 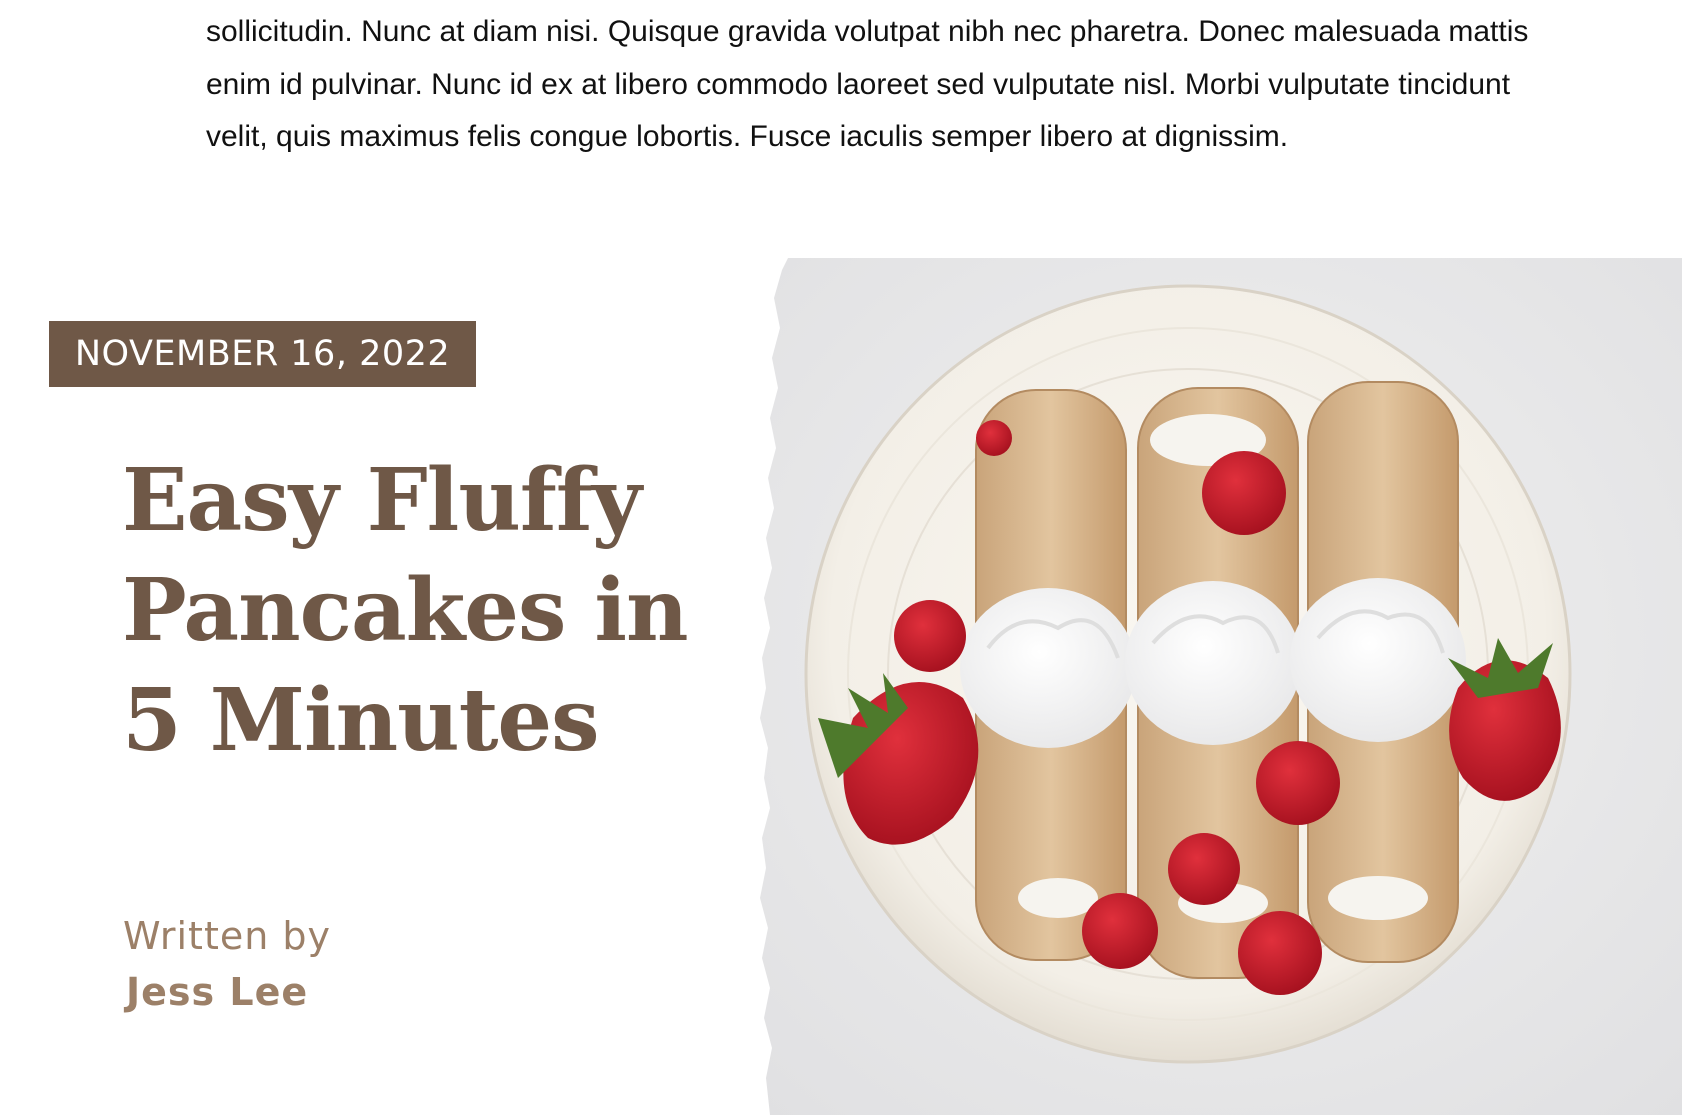 What do you see at coordinates (422, 611) in the screenshot?
I see `post-title: Easy Fluffy Pancakes in 5 Minutes` at bounding box center [422, 611].